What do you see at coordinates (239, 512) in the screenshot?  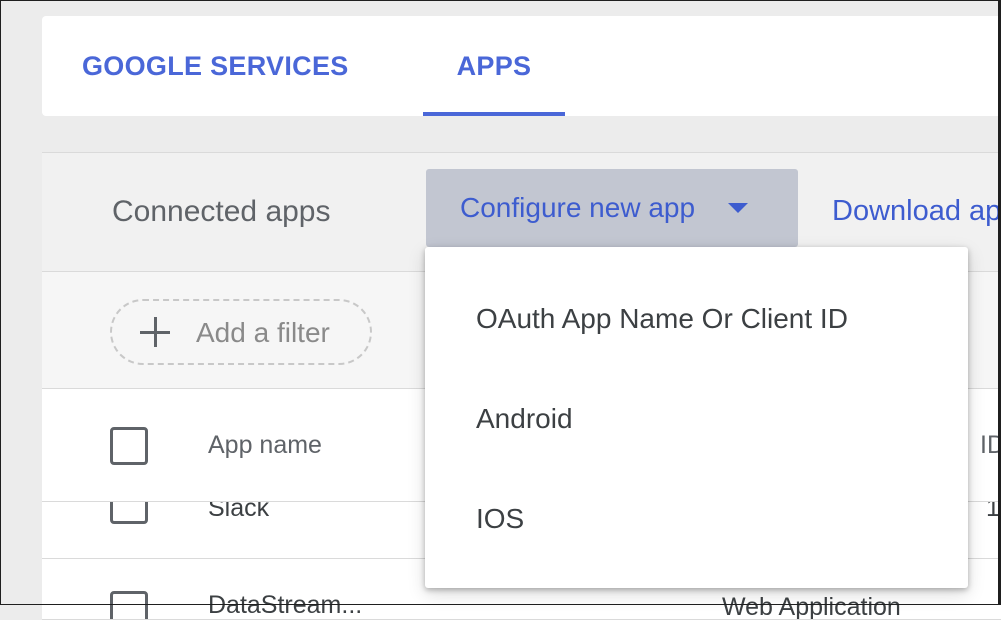 I see `row-app-name: Slack` at bounding box center [239, 512].